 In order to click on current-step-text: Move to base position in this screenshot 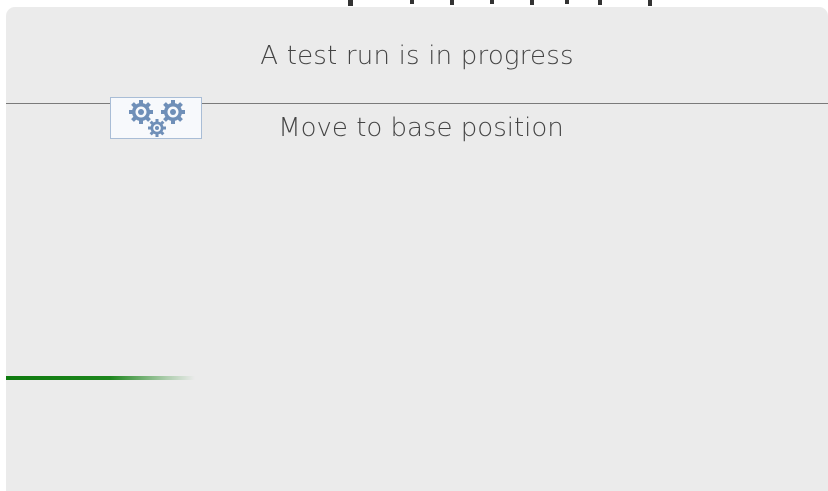, I will do `click(421, 128)`.